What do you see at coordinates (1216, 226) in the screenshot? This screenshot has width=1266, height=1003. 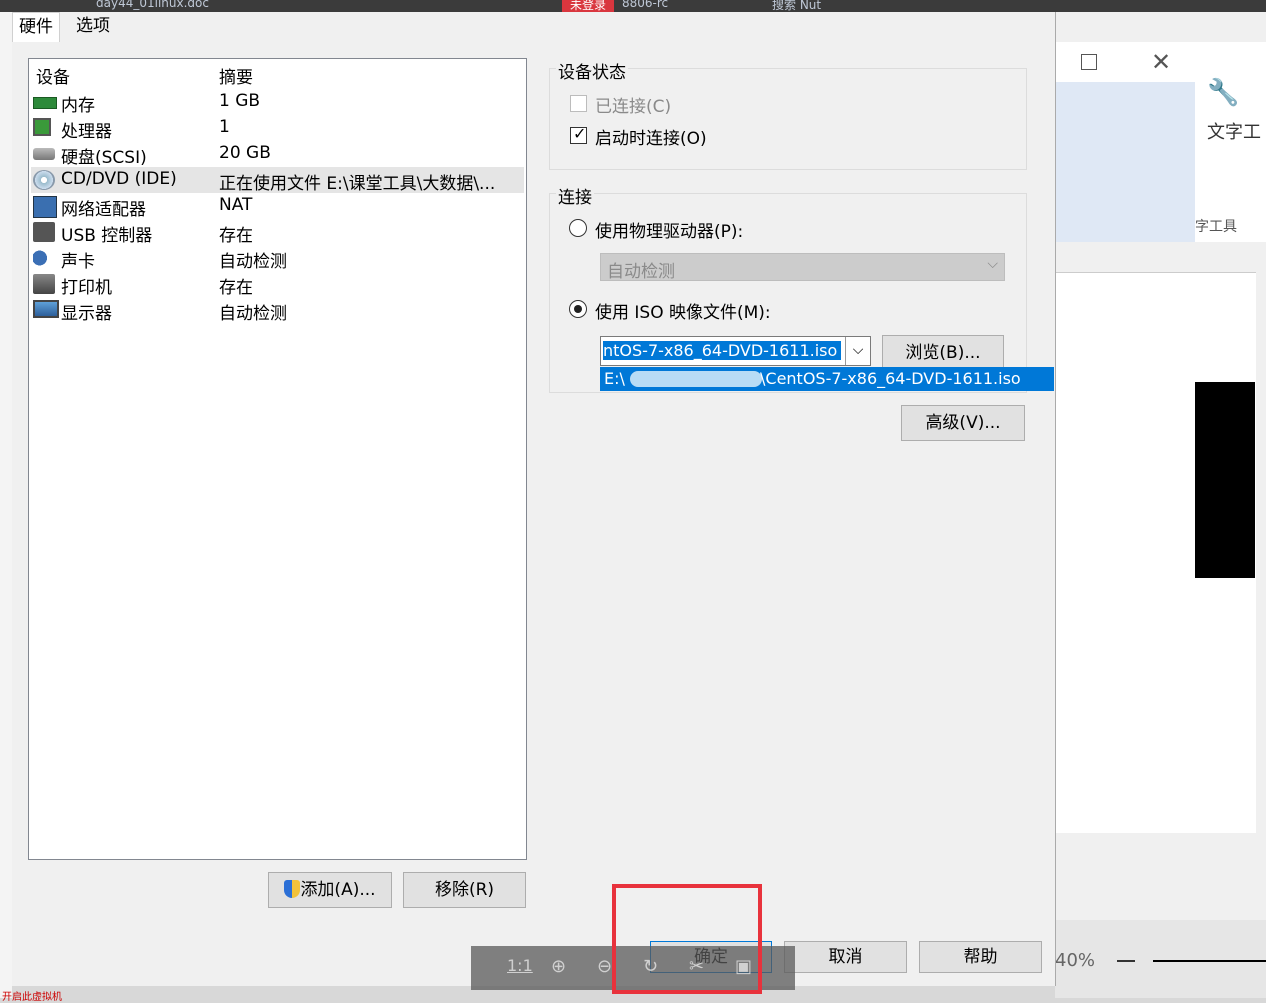 I see `text-tool-label-2: 字工具` at bounding box center [1216, 226].